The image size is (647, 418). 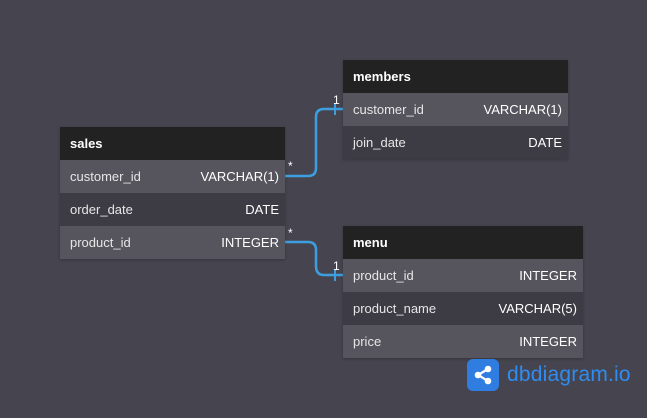 I want to click on dbdiagram-logo: dbdiagram.io, so click(x=549, y=375).